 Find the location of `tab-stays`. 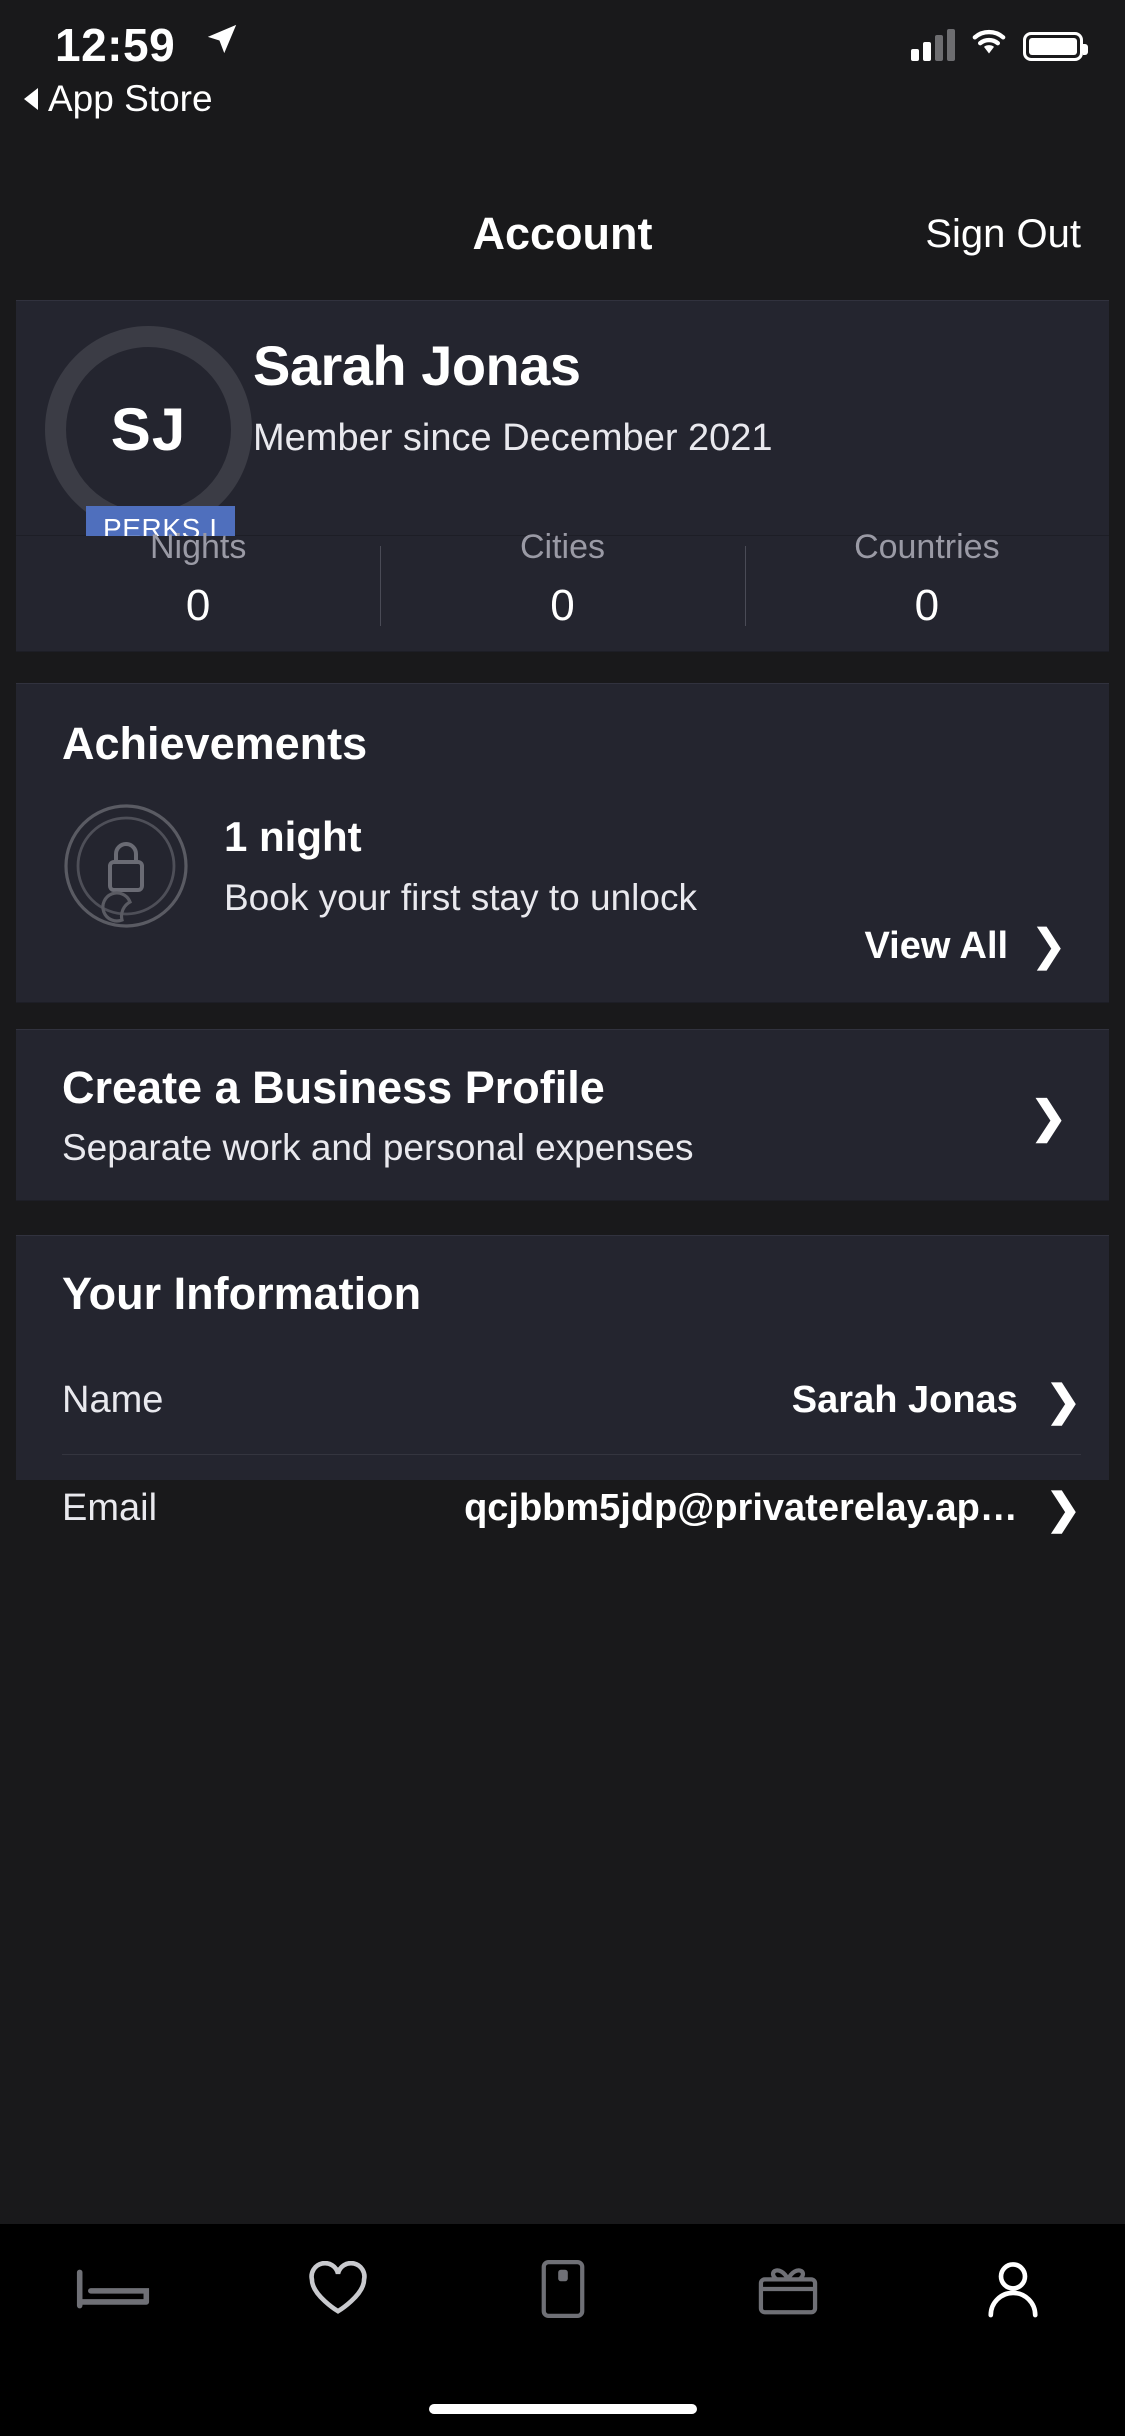

tab-stays is located at coordinates (112, 2291).